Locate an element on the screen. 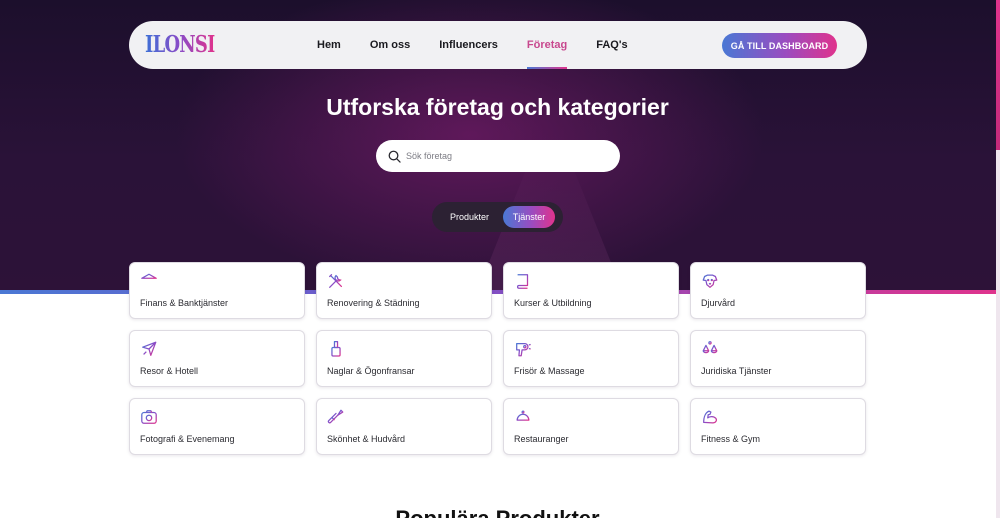  category-card-fotografi: Fotografi & Evenemang is located at coordinates (217, 426).